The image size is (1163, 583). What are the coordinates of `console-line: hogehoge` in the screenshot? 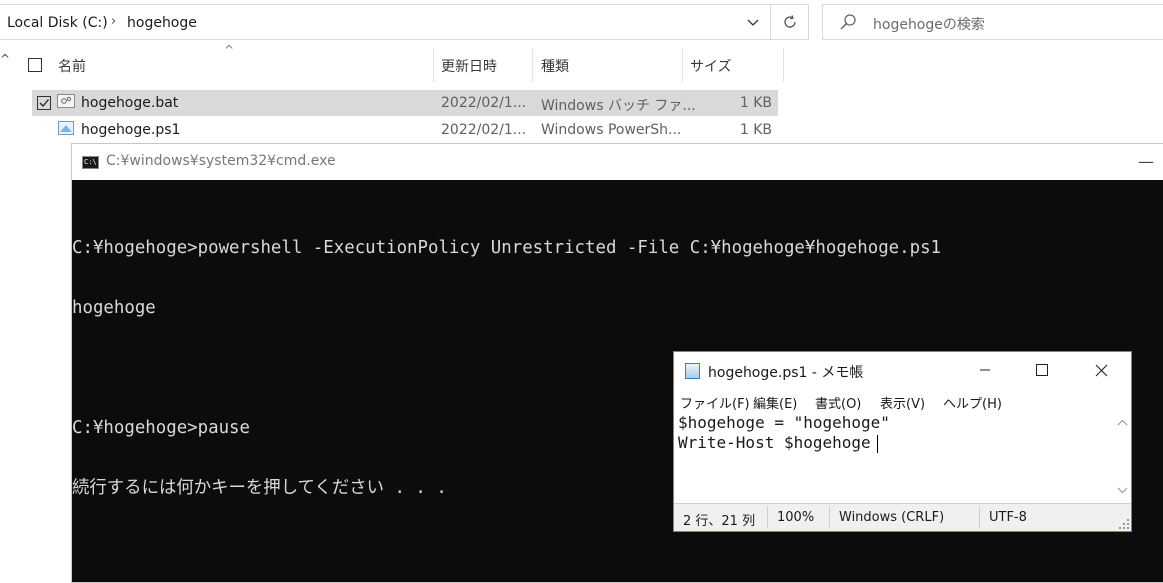 It's located at (114, 308).